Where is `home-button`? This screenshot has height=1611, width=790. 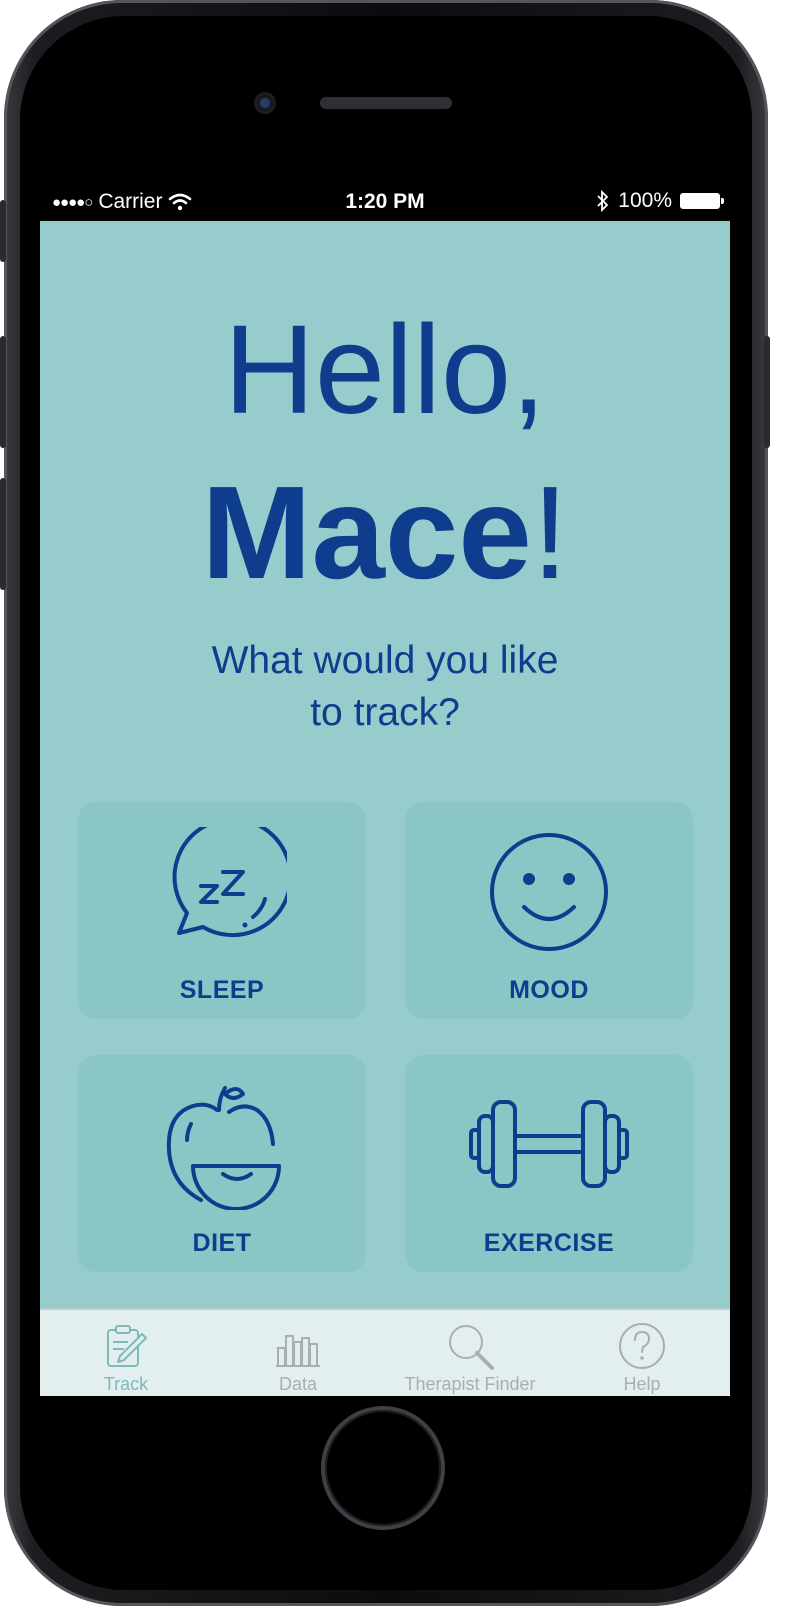
home-button is located at coordinates (383, 1468).